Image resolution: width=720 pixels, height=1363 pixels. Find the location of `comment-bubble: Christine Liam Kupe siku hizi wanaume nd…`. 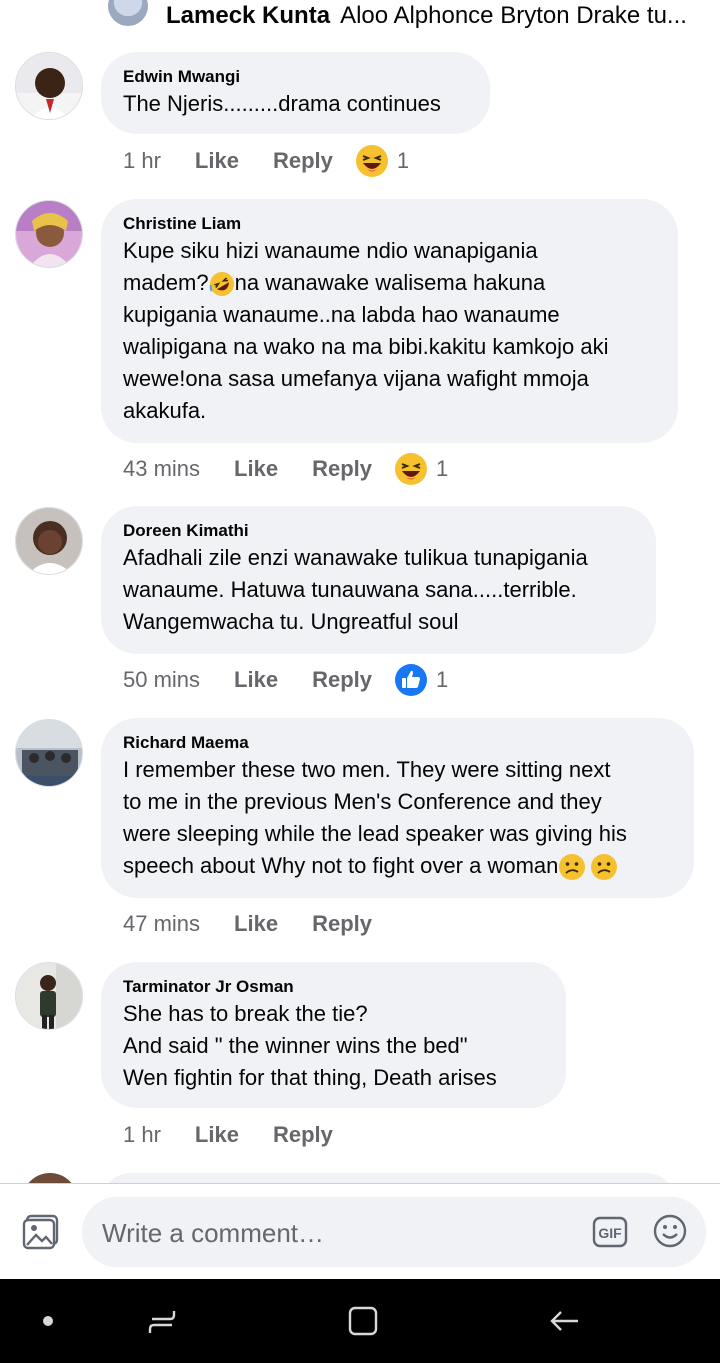

comment-bubble: Christine Liam Kupe siku hizi wanaume nd… is located at coordinates (389, 321).